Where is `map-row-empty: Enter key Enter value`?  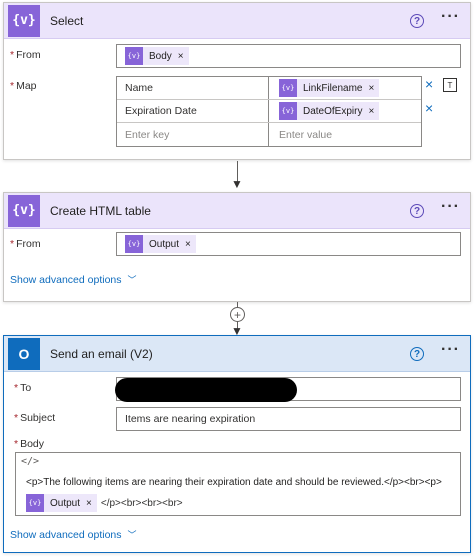
map-row-empty: Enter key Enter value is located at coordinates (269, 134).